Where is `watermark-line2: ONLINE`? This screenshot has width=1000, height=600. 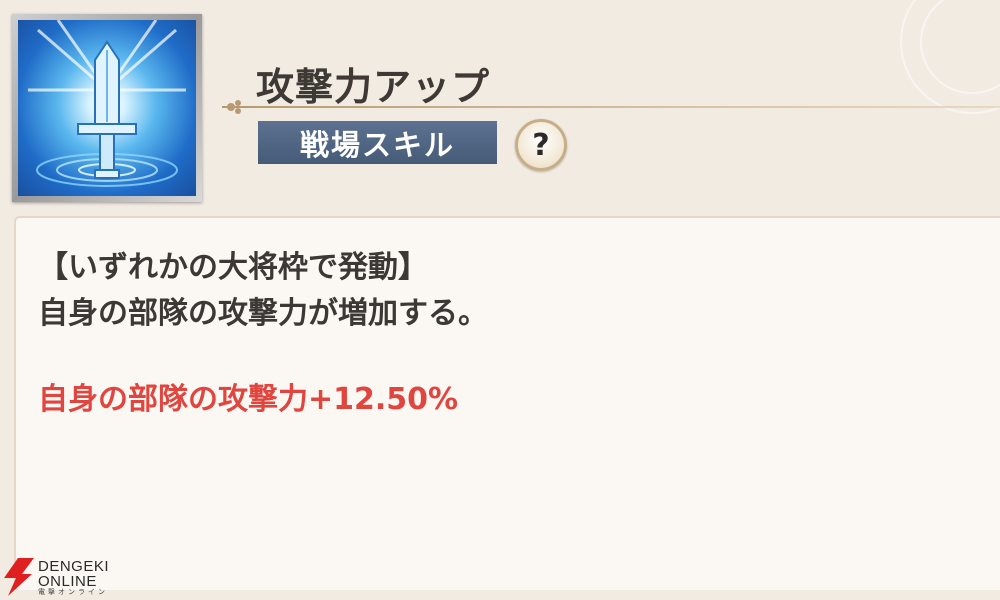 watermark-line2: ONLINE is located at coordinates (67, 581).